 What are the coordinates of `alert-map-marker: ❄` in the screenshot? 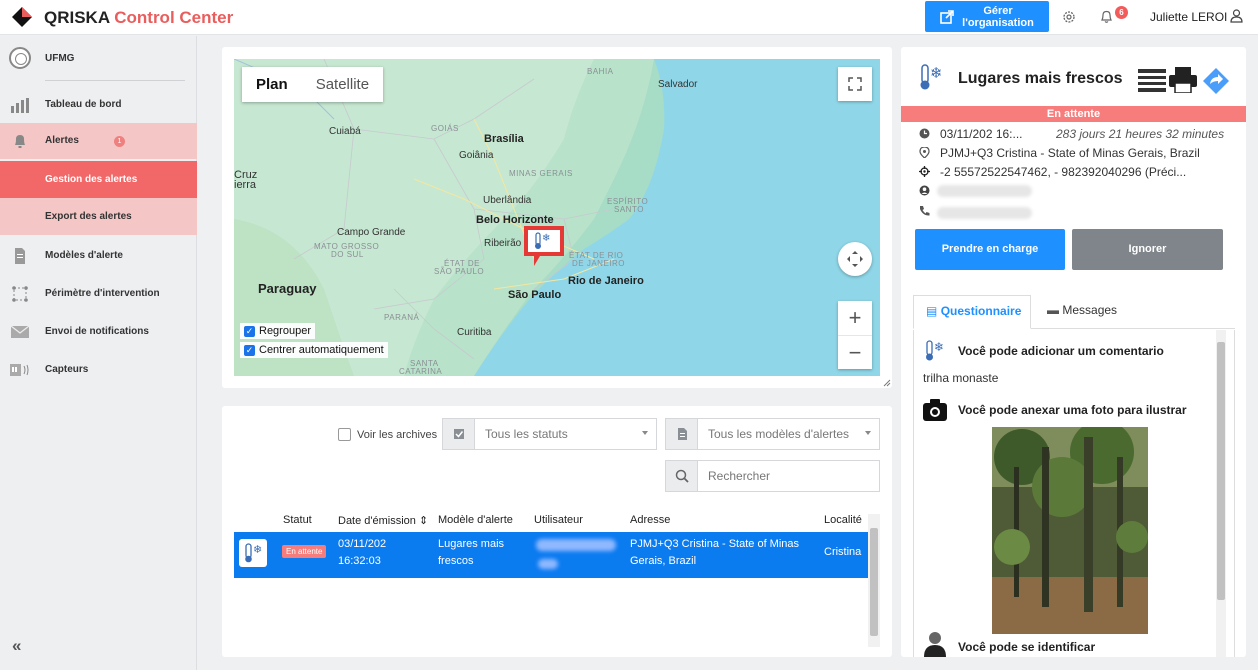 It's located at (544, 246).